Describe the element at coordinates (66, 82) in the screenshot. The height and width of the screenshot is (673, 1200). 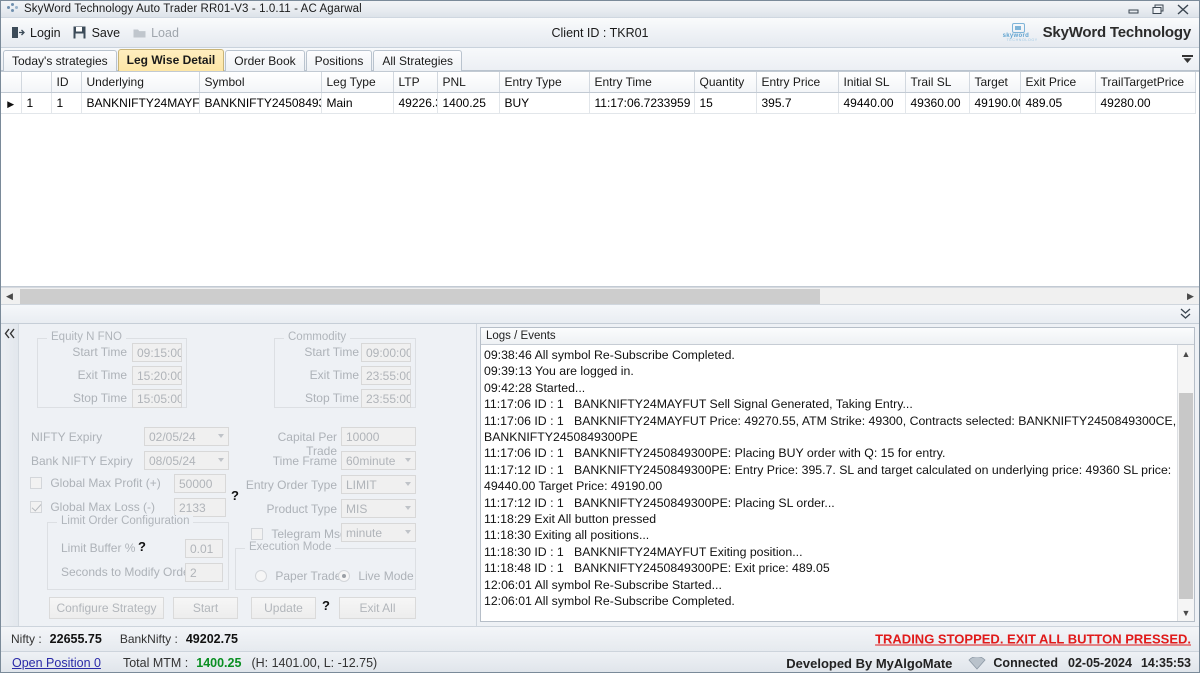
I see `col-id: ID` at that location.